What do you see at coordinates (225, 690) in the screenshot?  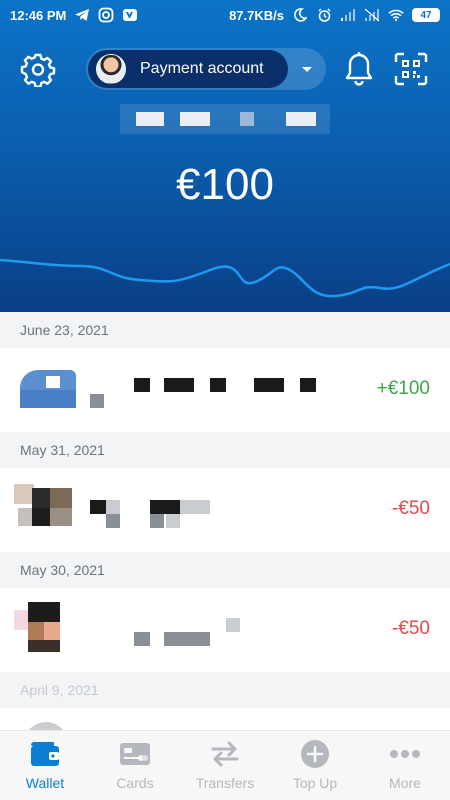 I see `date-header: April 9, 2021` at bounding box center [225, 690].